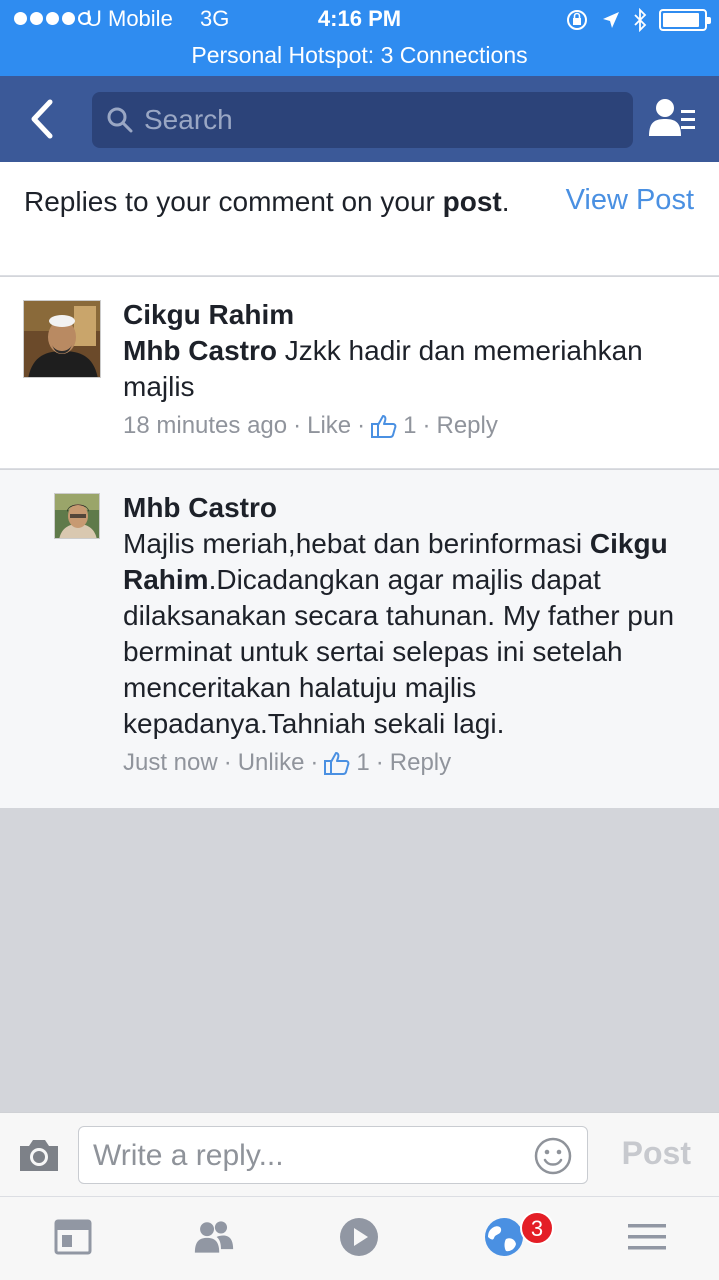 The width and height of the screenshot is (719, 1280). Describe the element at coordinates (329, 426) in the screenshot. I see `like-button: Like` at that location.